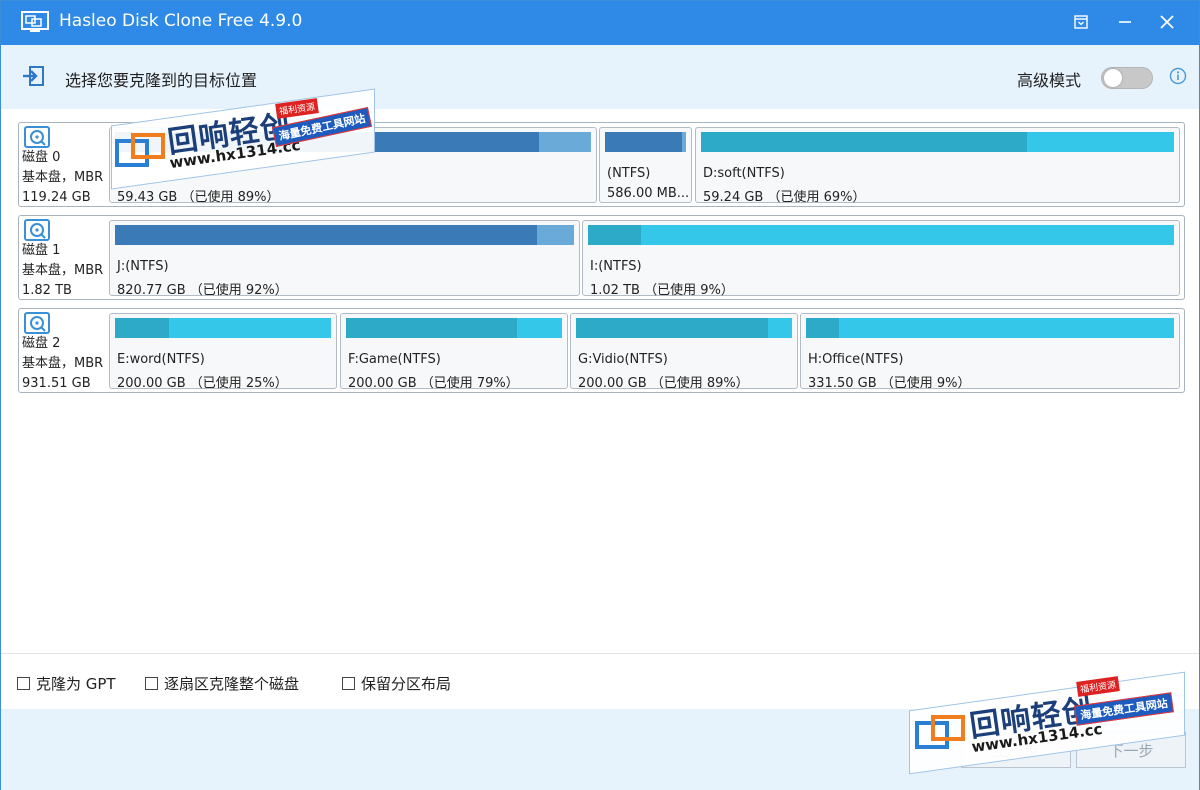 Image resolution: width=1200 pixels, height=790 pixels. What do you see at coordinates (889, 383) in the screenshot?
I see `partition-size: 331.50 GB （已使用 9%）` at bounding box center [889, 383].